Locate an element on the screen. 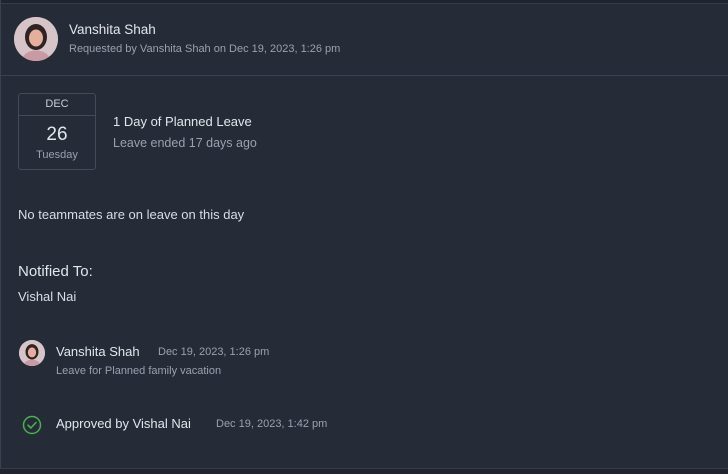 This screenshot has width=728, height=474. leave-date-card: DEC 26 Tuesday is located at coordinates (57, 131).